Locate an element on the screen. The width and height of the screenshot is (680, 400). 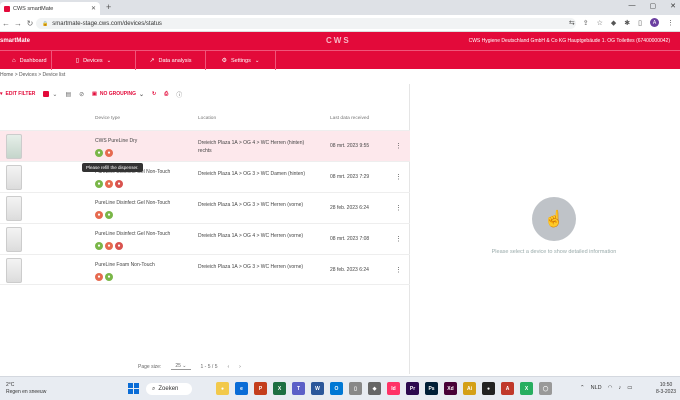
extension-icon: ◆ is located at coordinates (613, 23).